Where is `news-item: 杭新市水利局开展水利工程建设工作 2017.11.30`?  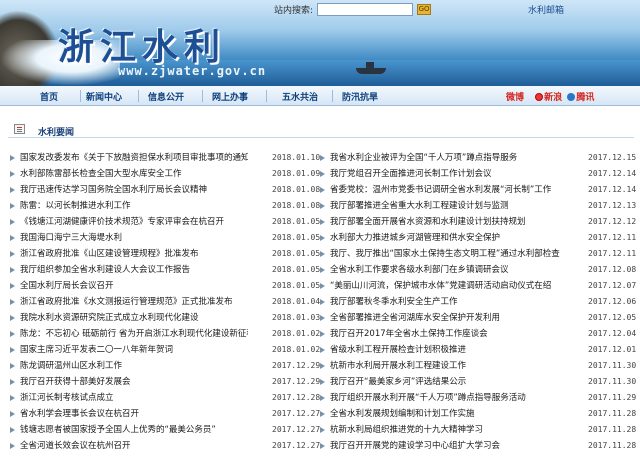 news-item: 杭新市水利局开展水利工程建设工作 2017.11.30 is located at coordinates (478, 366).